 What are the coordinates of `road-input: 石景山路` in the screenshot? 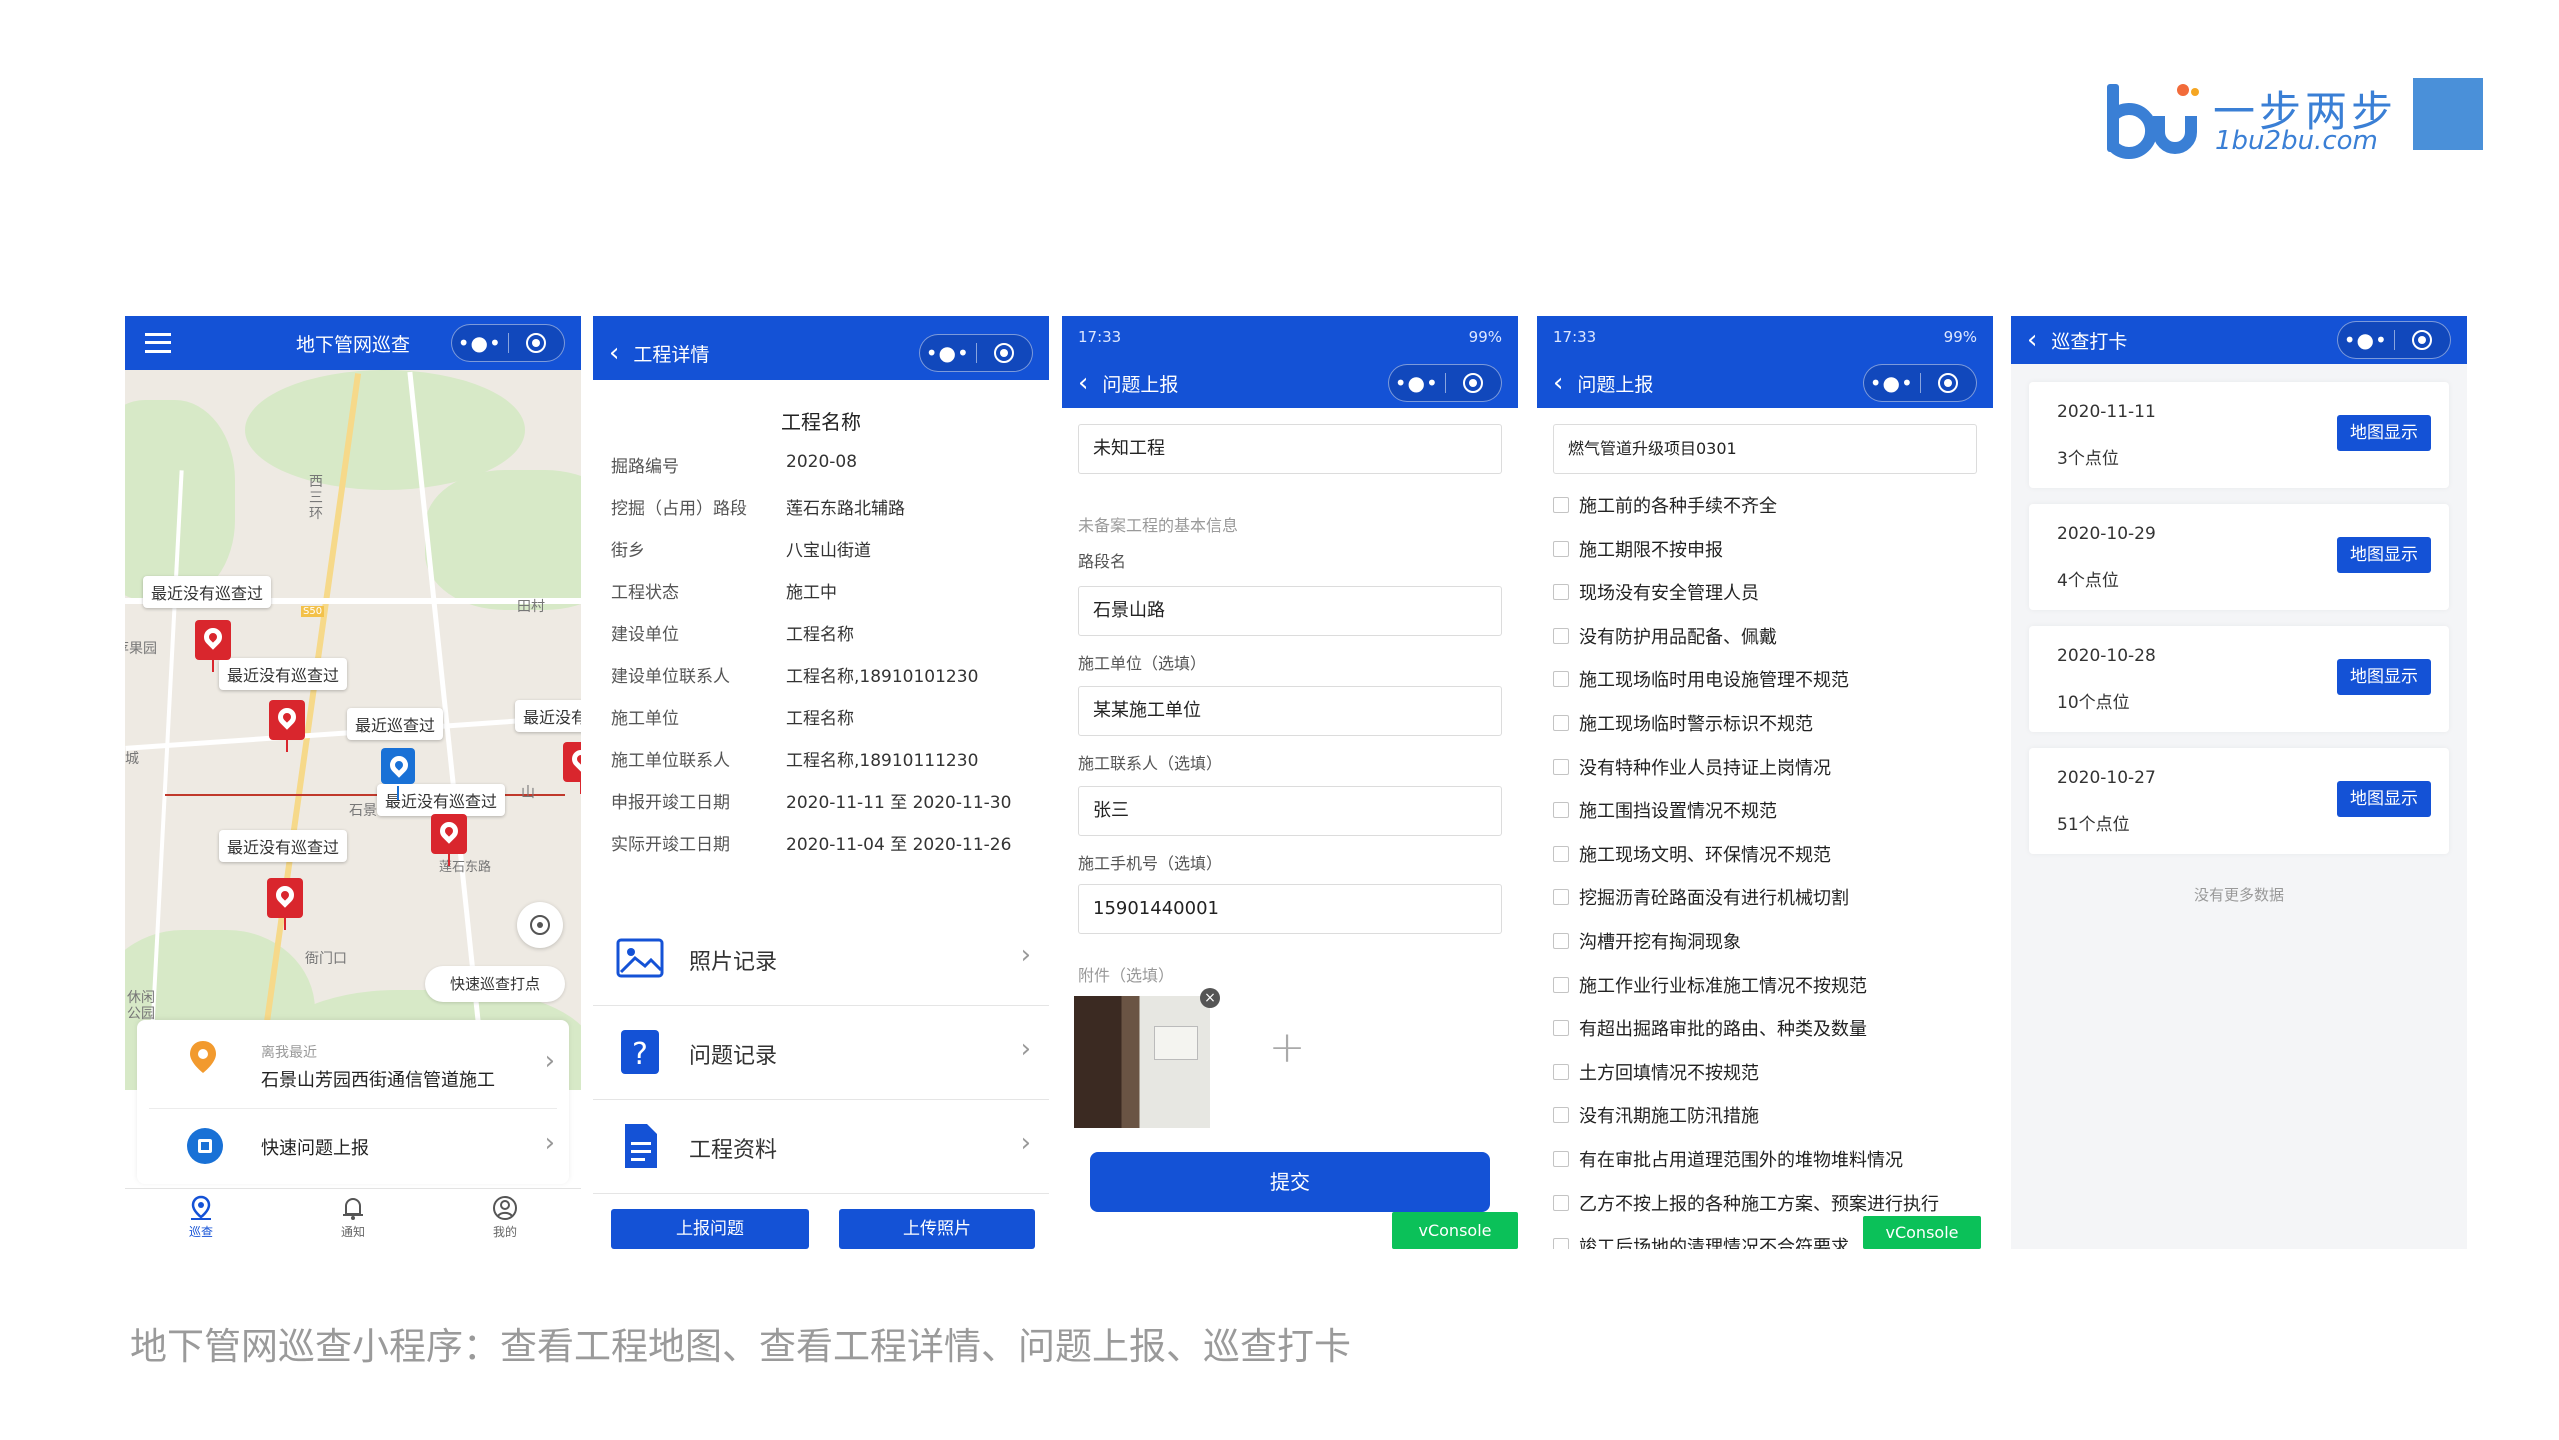 It's located at (1290, 611).